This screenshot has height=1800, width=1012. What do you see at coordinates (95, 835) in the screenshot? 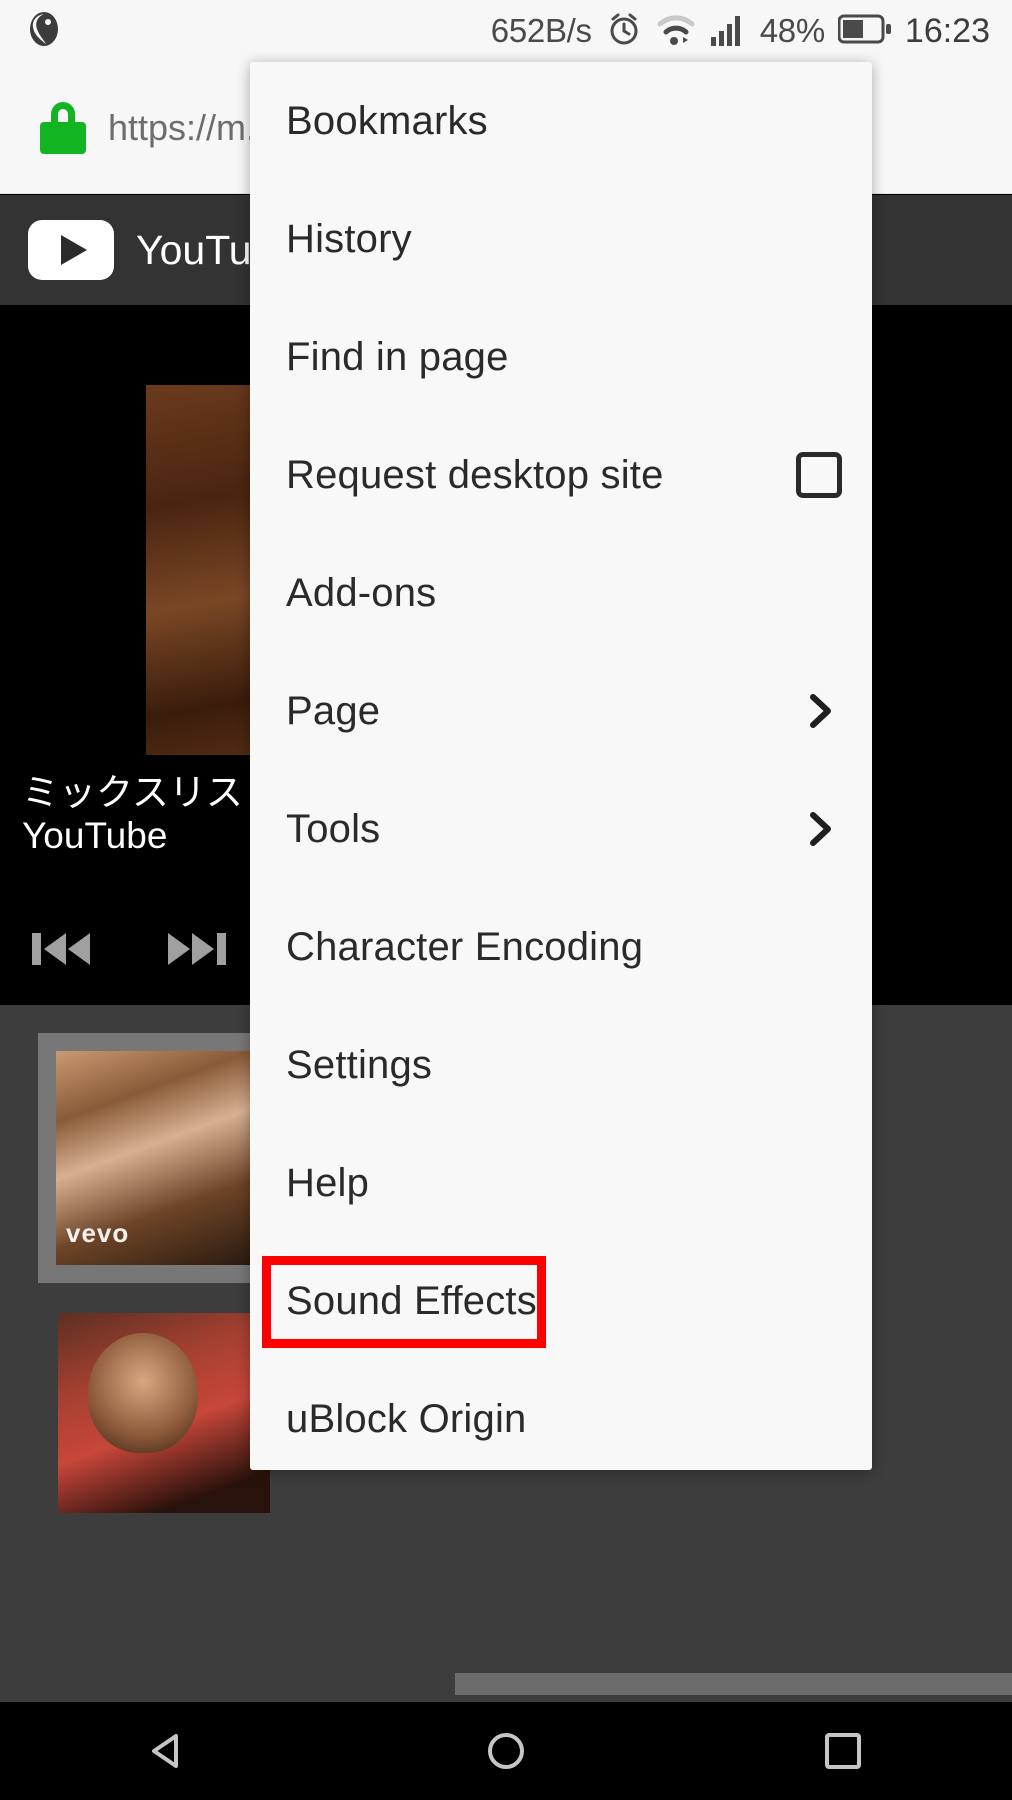
I see `video-channel: YouTube` at bounding box center [95, 835].